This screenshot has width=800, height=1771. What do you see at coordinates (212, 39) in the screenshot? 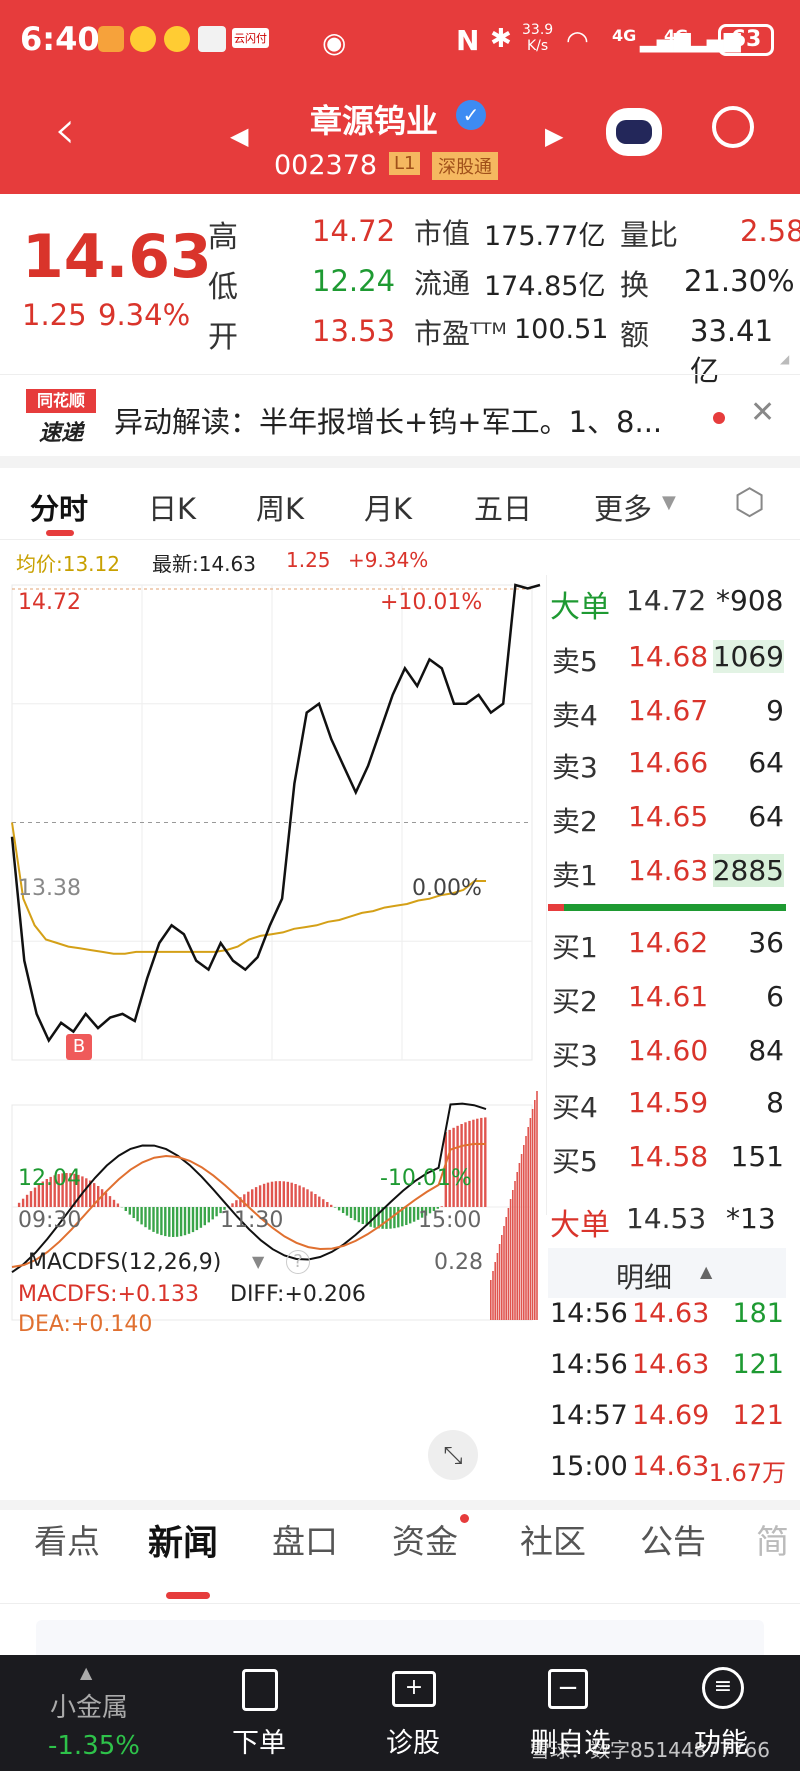
I see `huawei-icon` at bounding box center [212, 39].